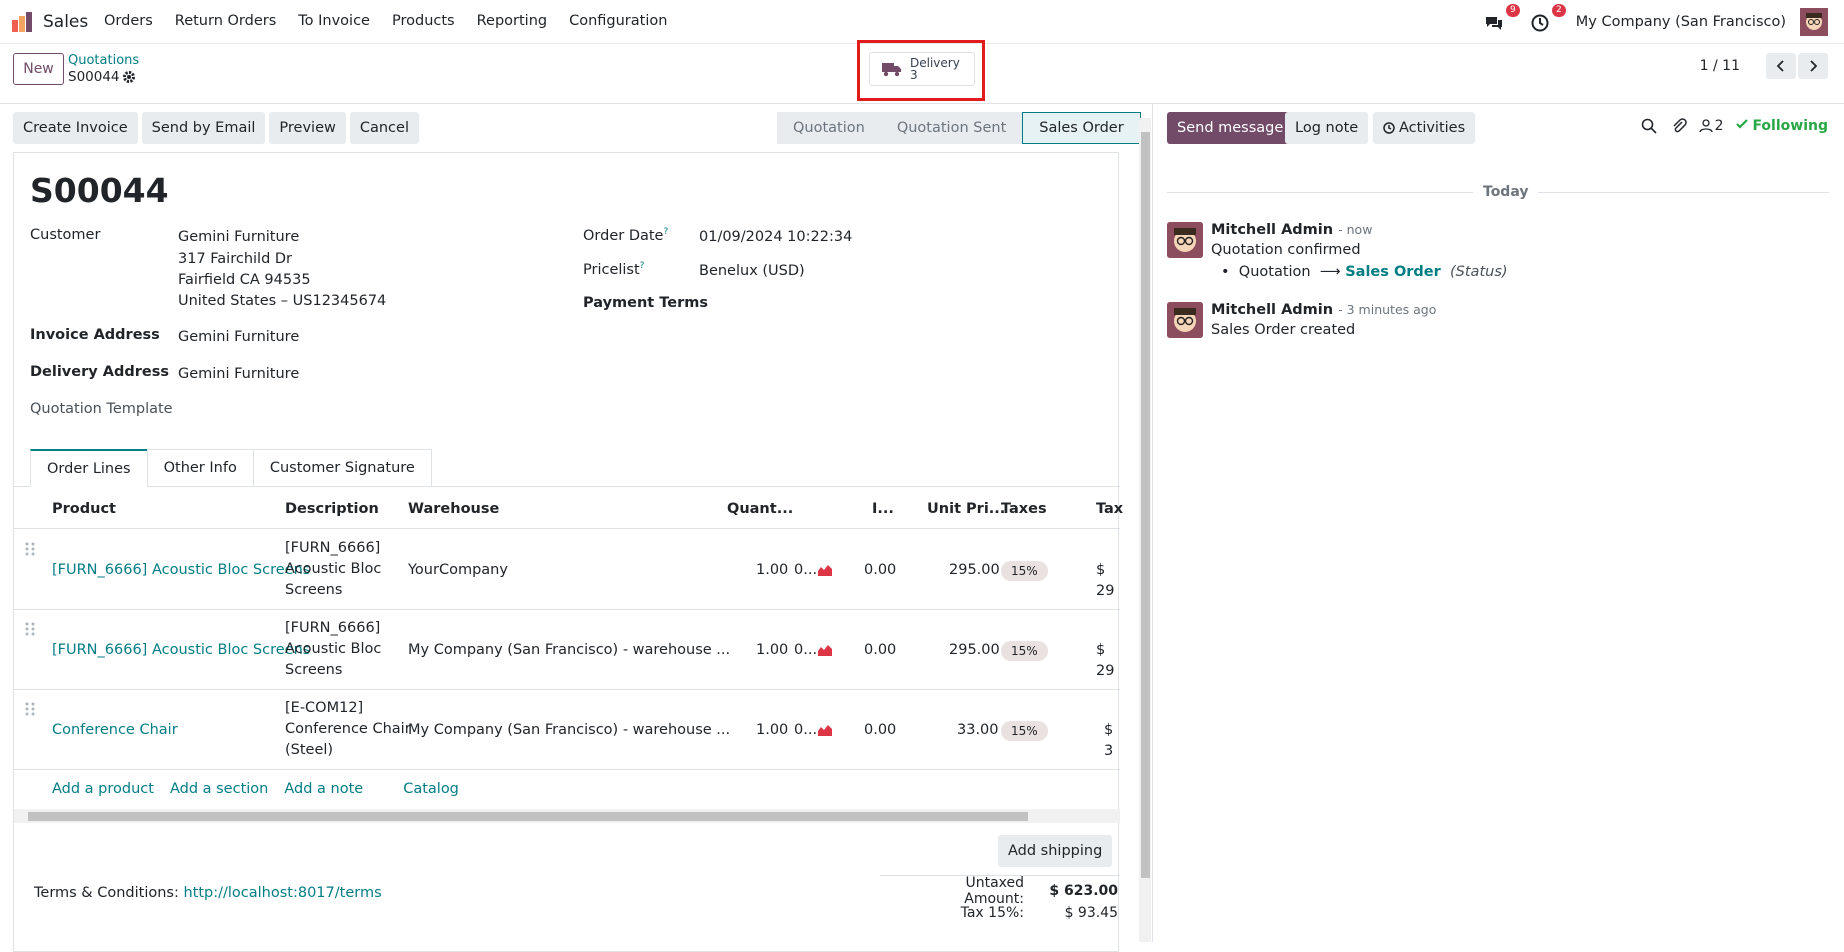 Image resolution: width=1844 pixels, height=952 pixels. I want to click on col-description: Description, so click(332, 509).